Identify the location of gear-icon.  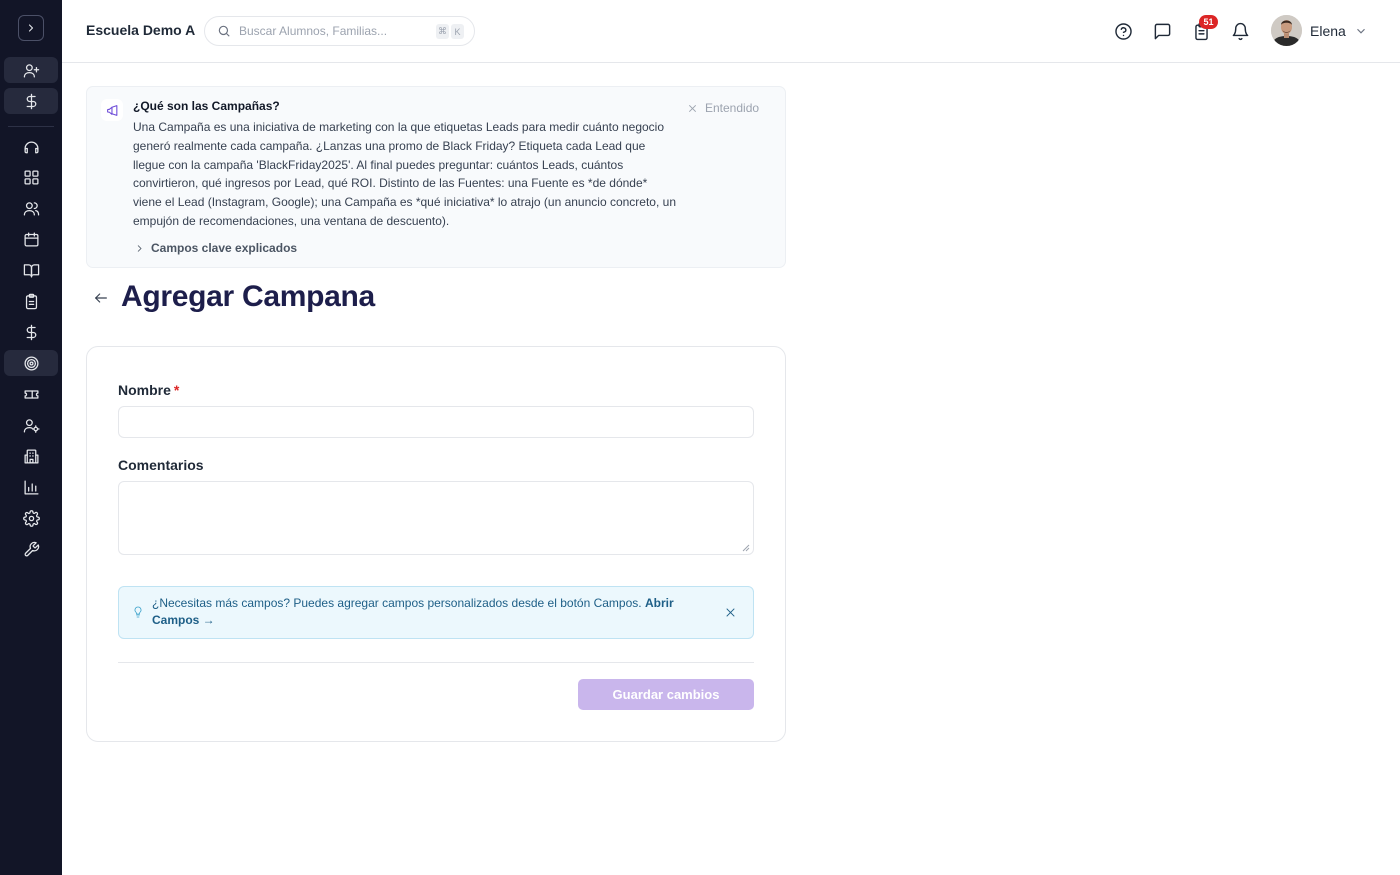
(31, 518).